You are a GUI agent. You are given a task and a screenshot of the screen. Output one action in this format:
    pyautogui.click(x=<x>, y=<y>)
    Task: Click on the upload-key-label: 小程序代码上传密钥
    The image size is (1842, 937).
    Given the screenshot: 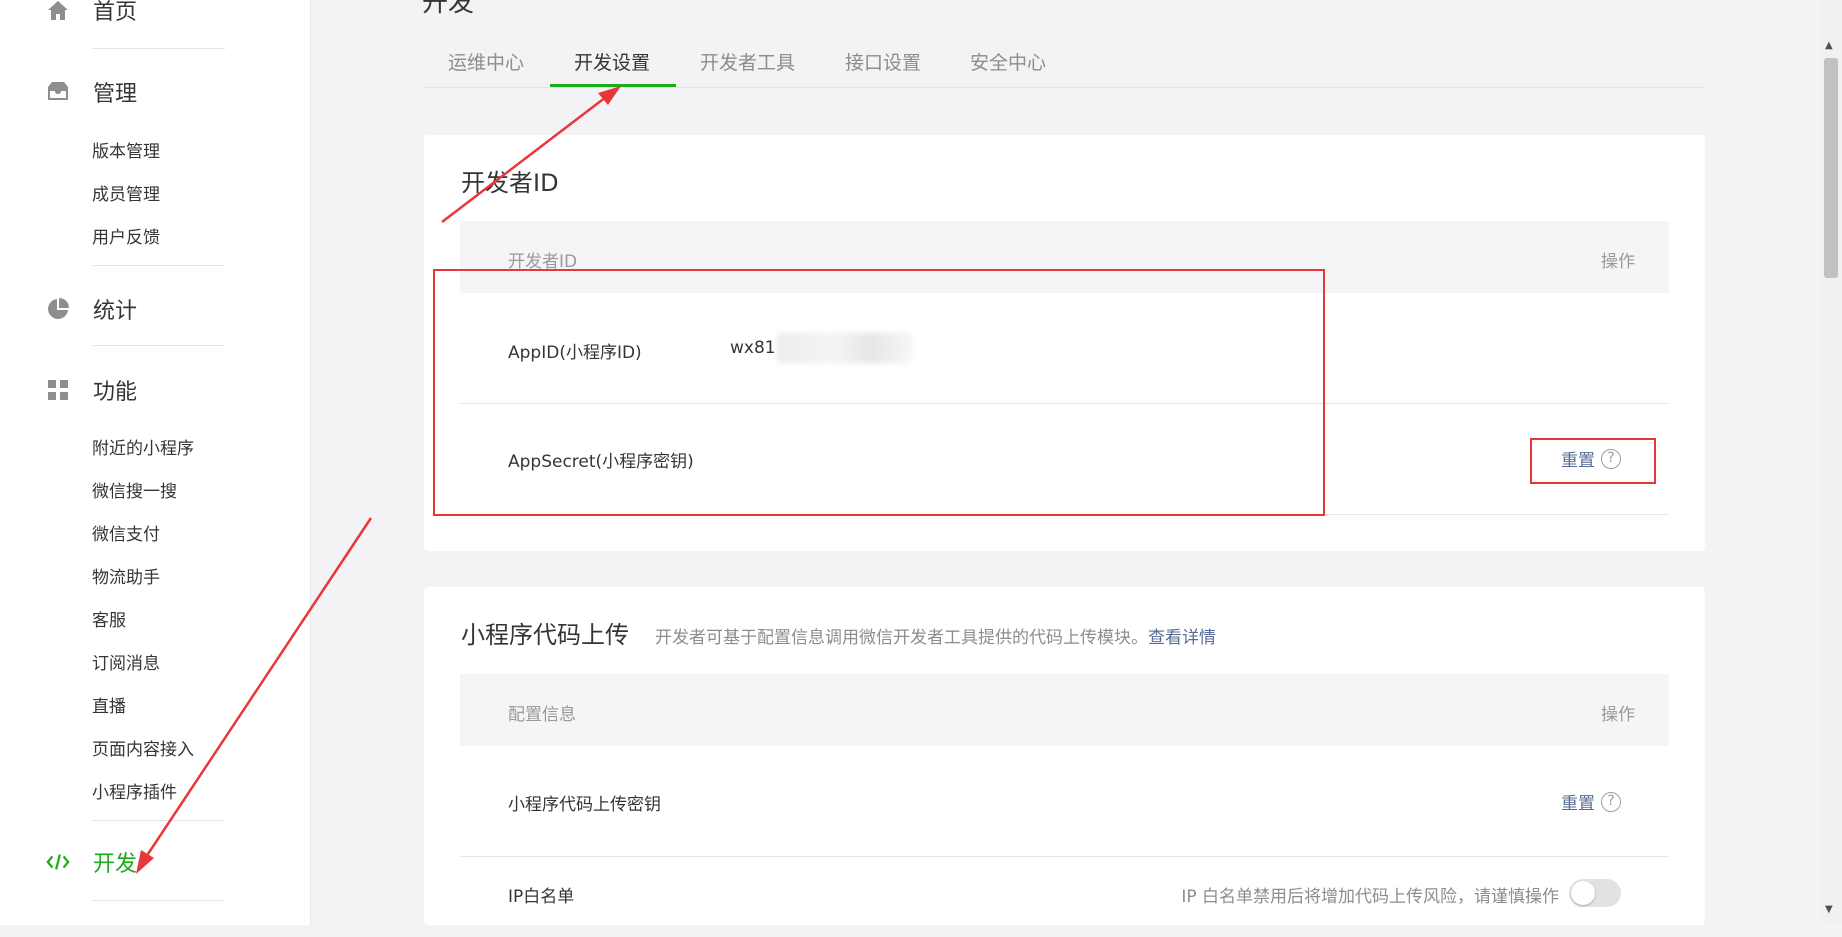 What is the action you would take?
    pyautogui.click(x=584, y=805)
    